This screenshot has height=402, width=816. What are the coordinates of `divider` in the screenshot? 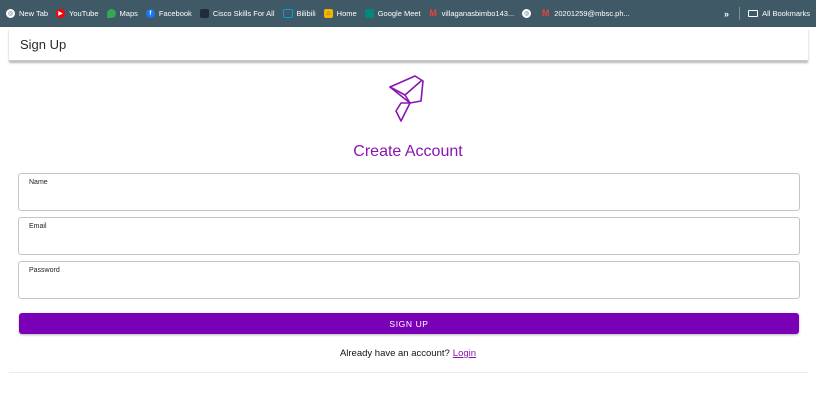 It's located at (408, 372).